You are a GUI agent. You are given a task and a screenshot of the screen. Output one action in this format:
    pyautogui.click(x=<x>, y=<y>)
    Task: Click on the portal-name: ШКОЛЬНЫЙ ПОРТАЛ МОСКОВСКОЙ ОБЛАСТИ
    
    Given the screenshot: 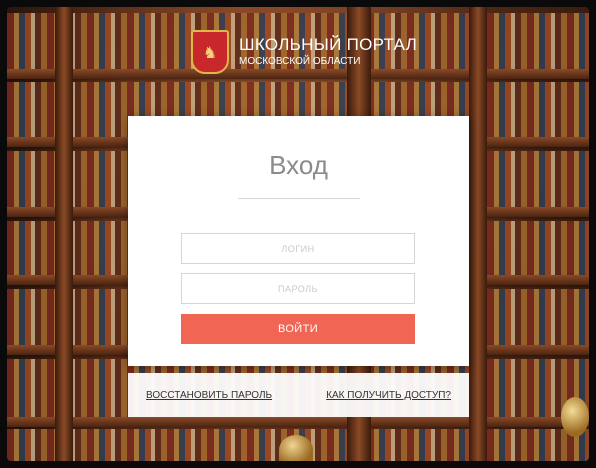 What is the action you would take?
    pyautogui.click(x=328, y=51)
    